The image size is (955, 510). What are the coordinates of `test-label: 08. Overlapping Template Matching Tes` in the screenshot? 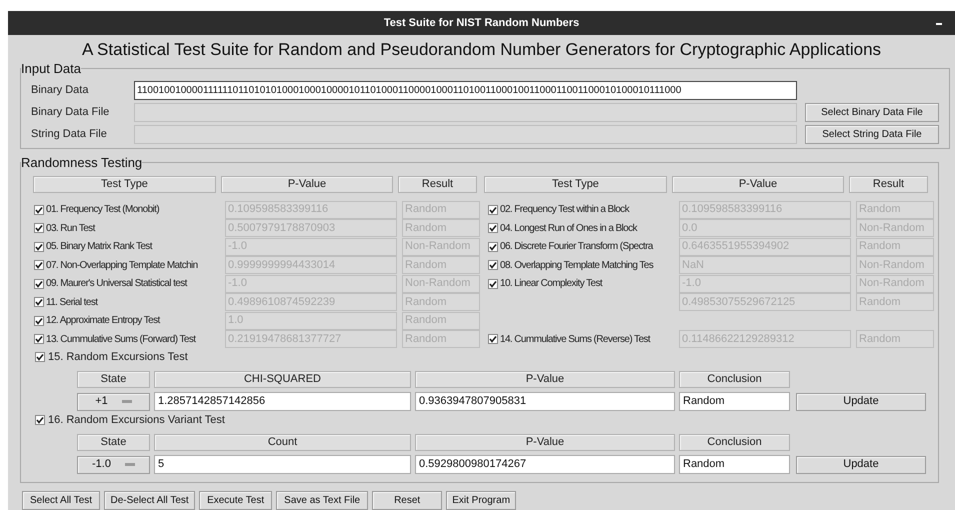 It's located at (577, 265).